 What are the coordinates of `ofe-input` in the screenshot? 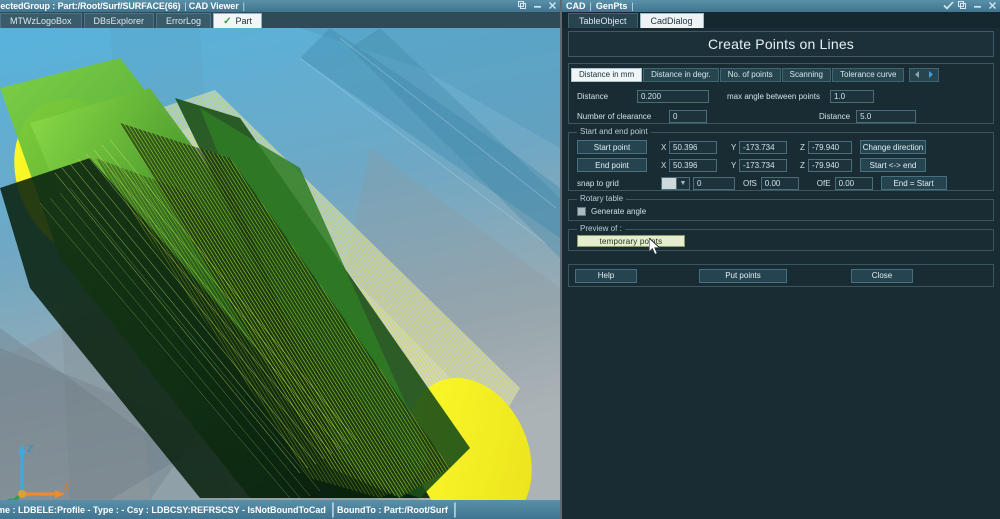 It's located at (853, 183).